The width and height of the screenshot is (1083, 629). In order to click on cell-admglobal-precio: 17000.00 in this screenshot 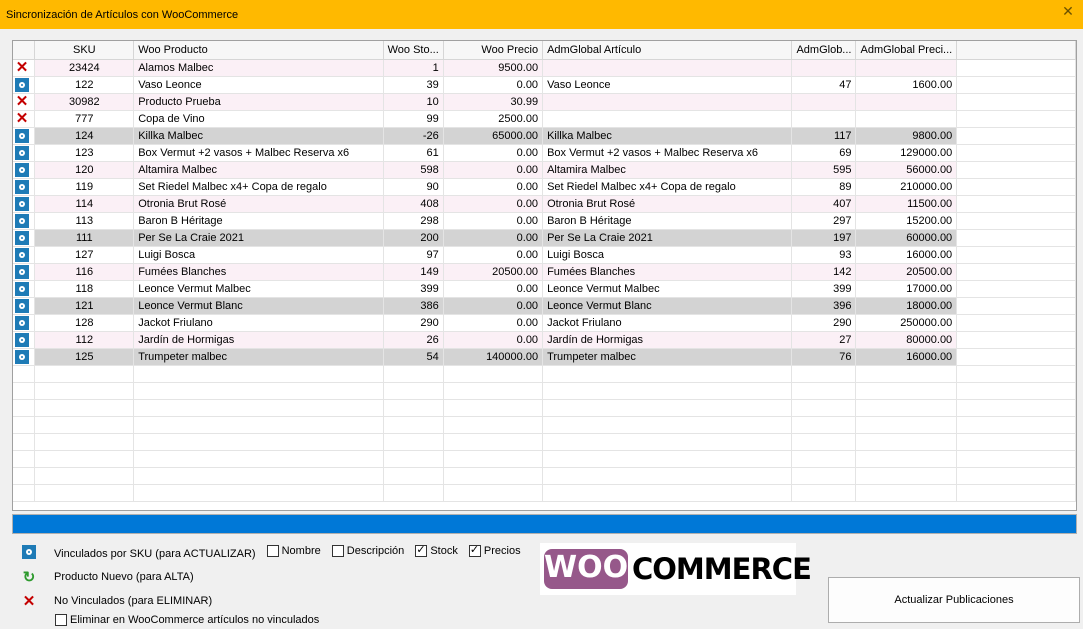, I will do `click(906, 289)`.